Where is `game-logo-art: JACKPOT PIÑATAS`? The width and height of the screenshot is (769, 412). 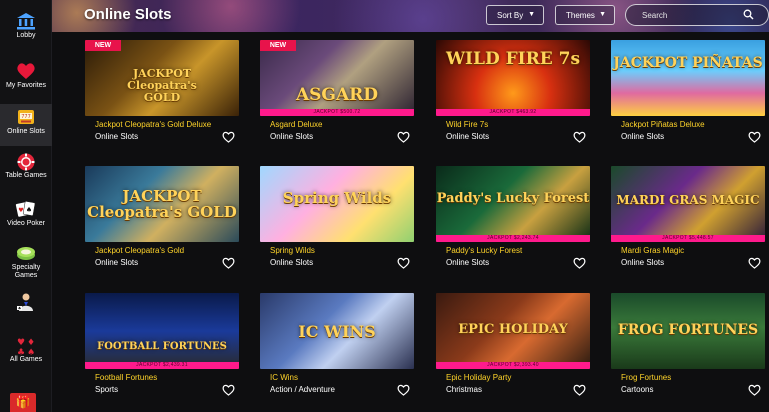 game-logo-art: JACKPOT PIÑATAS is located at coordinates (688, 63).